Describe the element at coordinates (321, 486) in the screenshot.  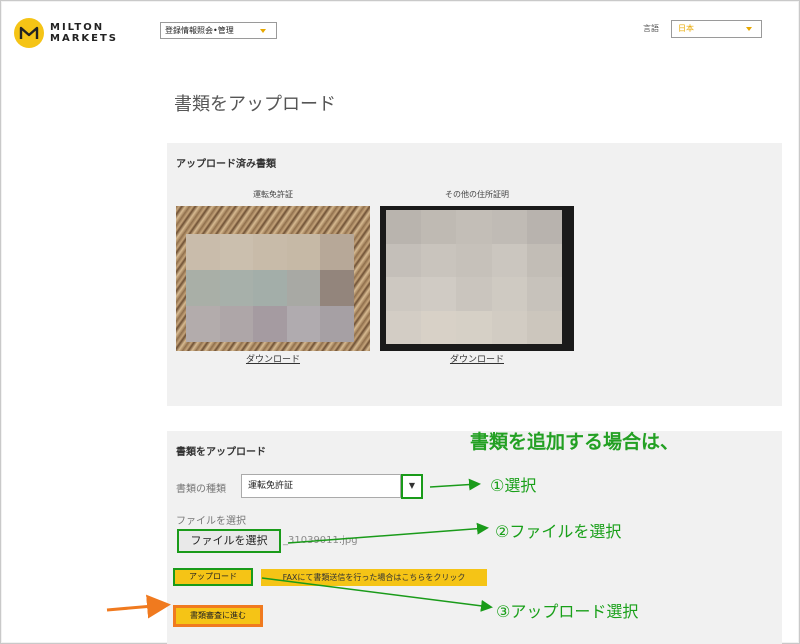
I see `document-type-select: 運転免許証` at that location.